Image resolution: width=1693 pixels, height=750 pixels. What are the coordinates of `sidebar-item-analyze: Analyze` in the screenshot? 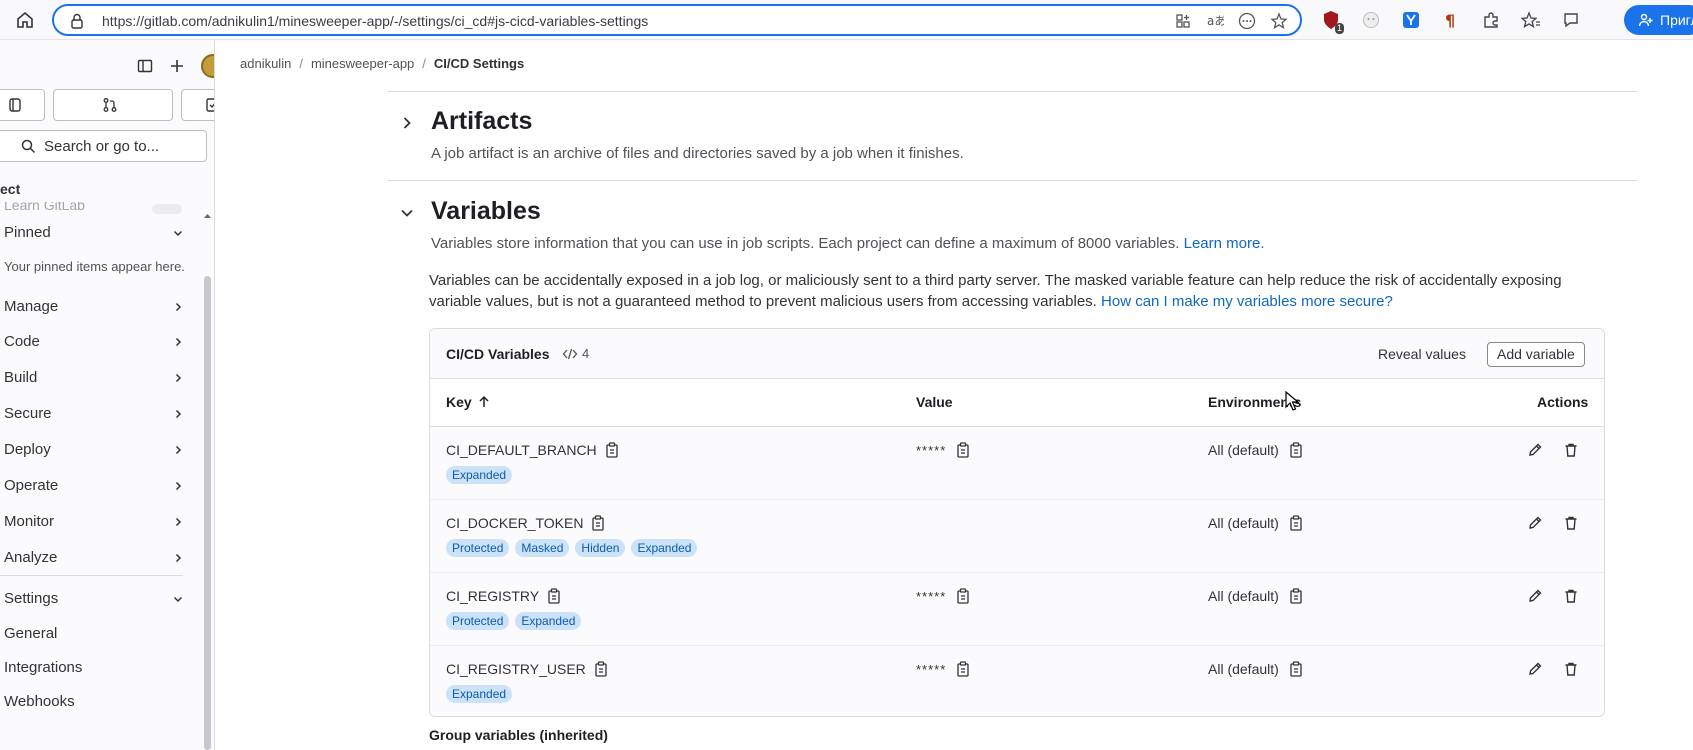 It's located at (94, 557).